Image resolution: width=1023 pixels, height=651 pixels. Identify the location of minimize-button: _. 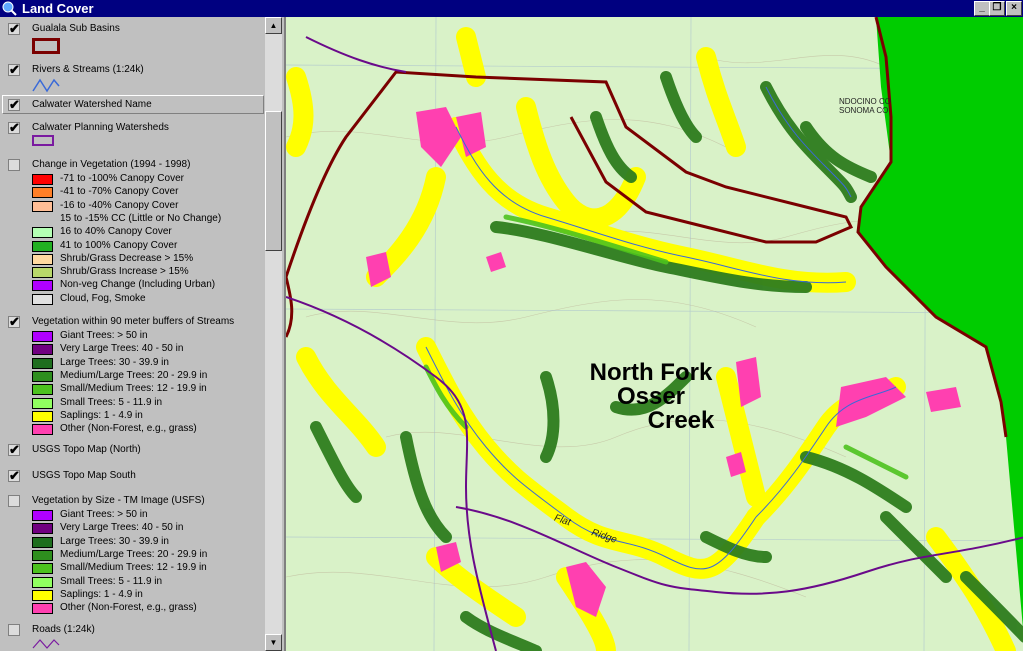
(982, 8).